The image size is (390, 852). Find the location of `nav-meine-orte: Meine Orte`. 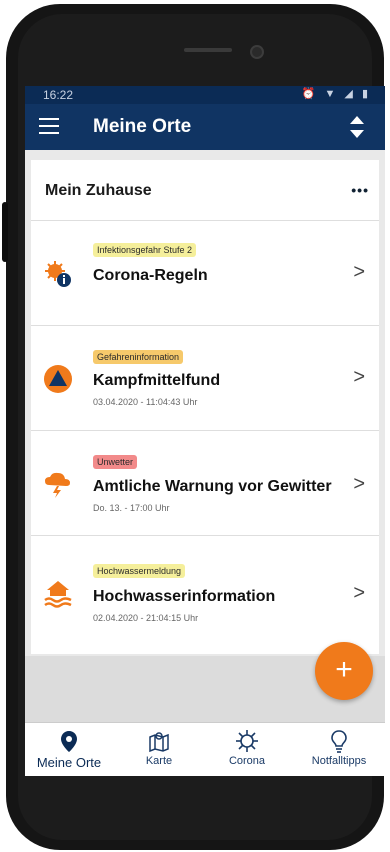

nav-meine-orte: Meine Orte is located at coordinates (69, 749).